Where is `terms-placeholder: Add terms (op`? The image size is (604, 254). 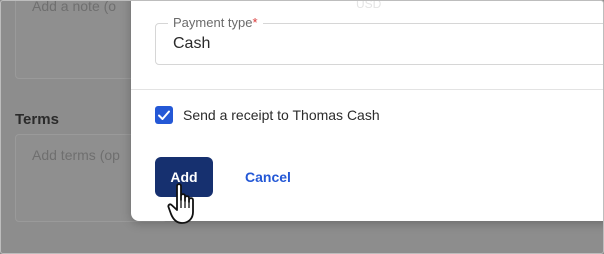 terms-placeholder: Add terms (op is located at coordinates (76, 155).